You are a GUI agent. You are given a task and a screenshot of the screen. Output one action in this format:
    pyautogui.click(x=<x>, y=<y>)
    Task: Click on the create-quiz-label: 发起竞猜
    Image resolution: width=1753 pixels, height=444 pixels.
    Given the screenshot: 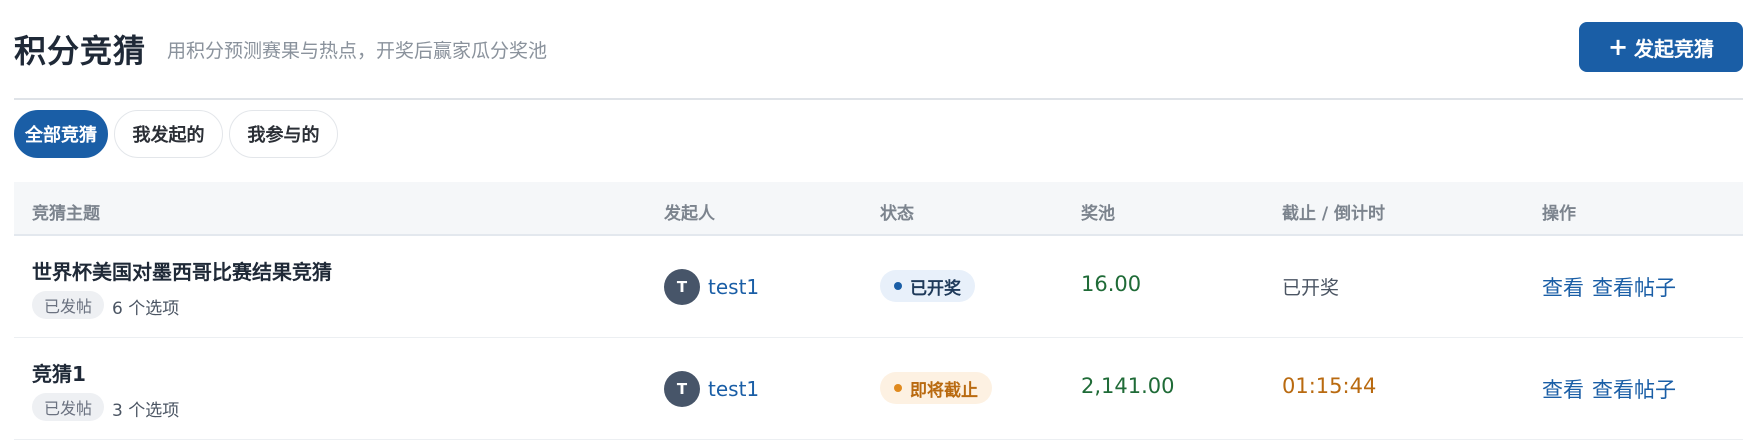 What is the action you would take?
    pyautogui.click(x=1674, y=48)
    